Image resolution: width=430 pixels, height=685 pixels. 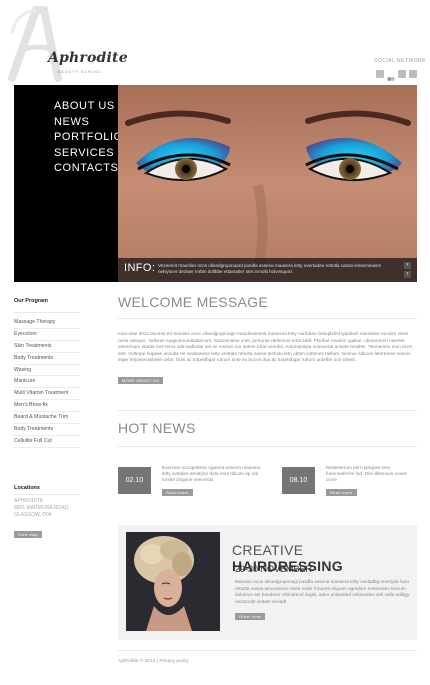 What do you see at coordinates (47, 406) in the screenshot?
I see `program-item: Men's Brow-fix` at bounding box center [47, 406].